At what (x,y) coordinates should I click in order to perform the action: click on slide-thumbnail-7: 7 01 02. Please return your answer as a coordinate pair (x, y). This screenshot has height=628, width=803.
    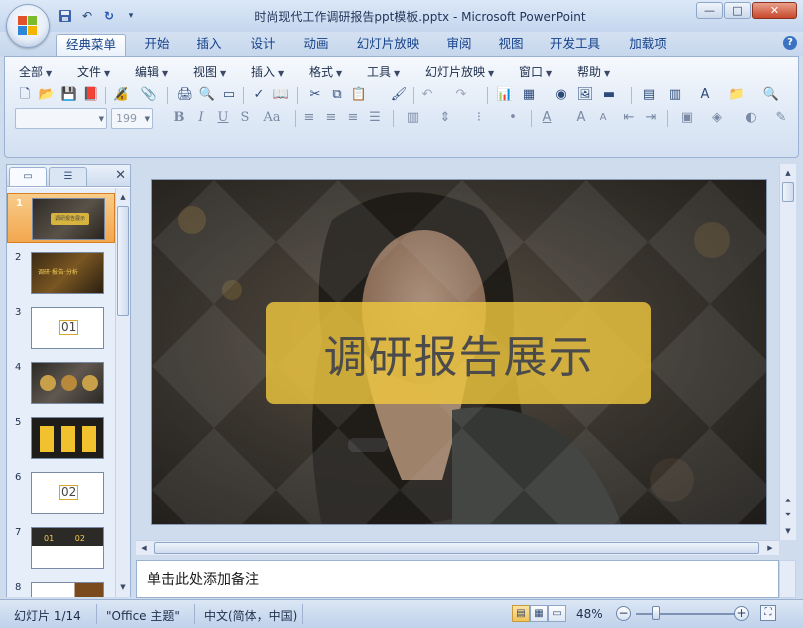
    Looking at the image, I should click on (61, 548).